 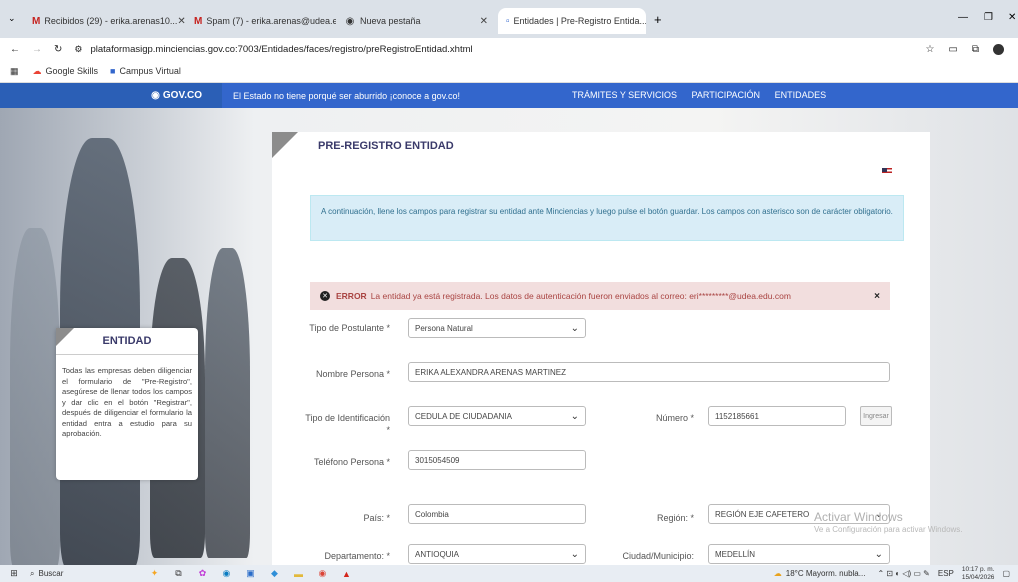 I want to click on clock: 10:17 p. m. 15/04/2026, so click(x=978, y=574).